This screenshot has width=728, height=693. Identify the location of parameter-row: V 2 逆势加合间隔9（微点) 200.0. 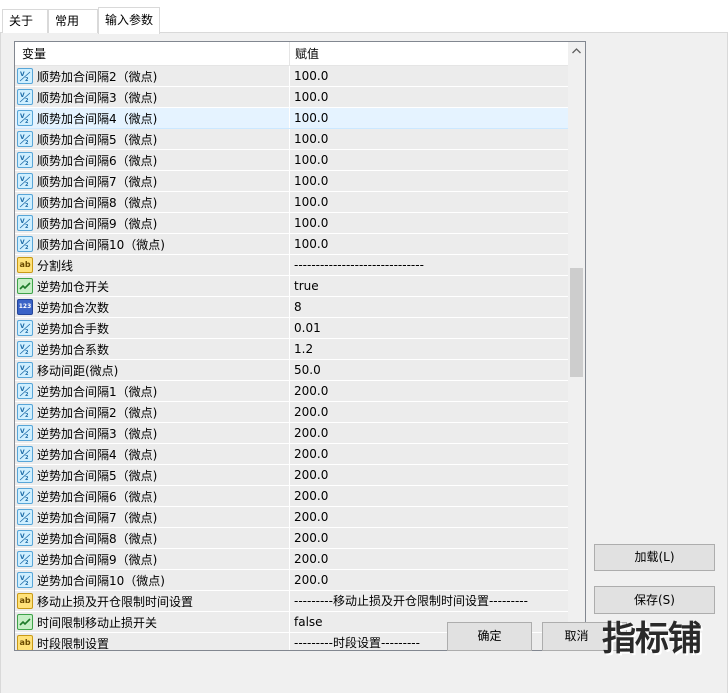
(291, 559).